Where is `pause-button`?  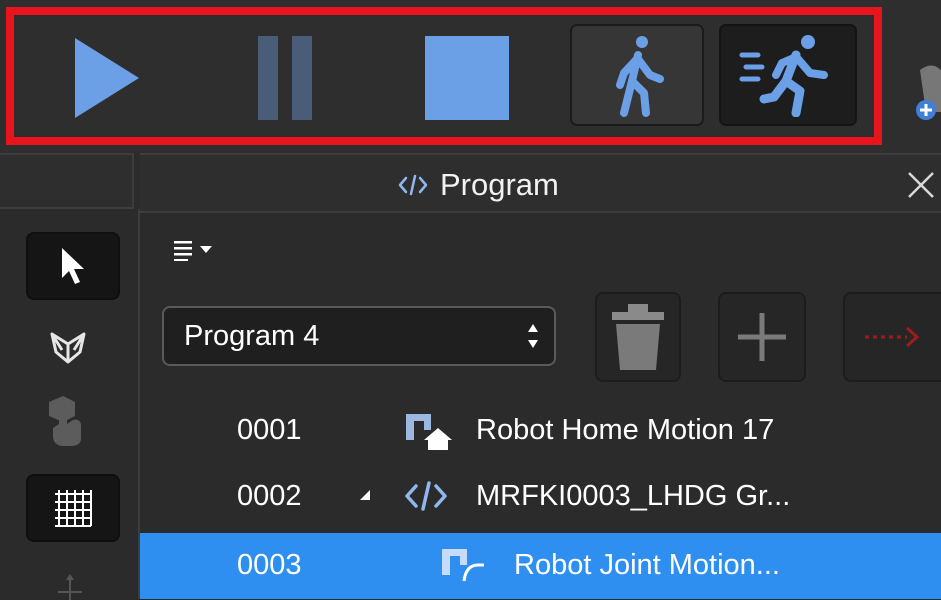
pause-button is located at coordinates (285, 78).